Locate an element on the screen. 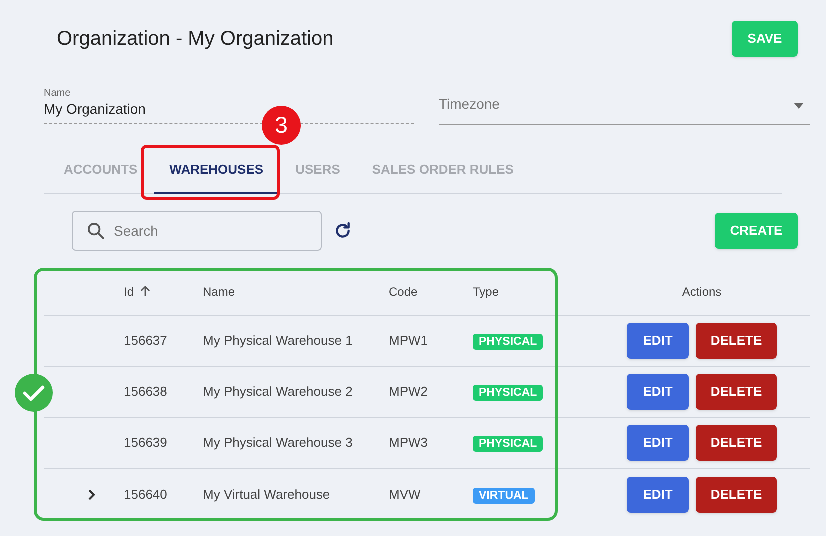 The image size is (826, 536). table-cell: MPW3 is located at coordinates (408, 442).